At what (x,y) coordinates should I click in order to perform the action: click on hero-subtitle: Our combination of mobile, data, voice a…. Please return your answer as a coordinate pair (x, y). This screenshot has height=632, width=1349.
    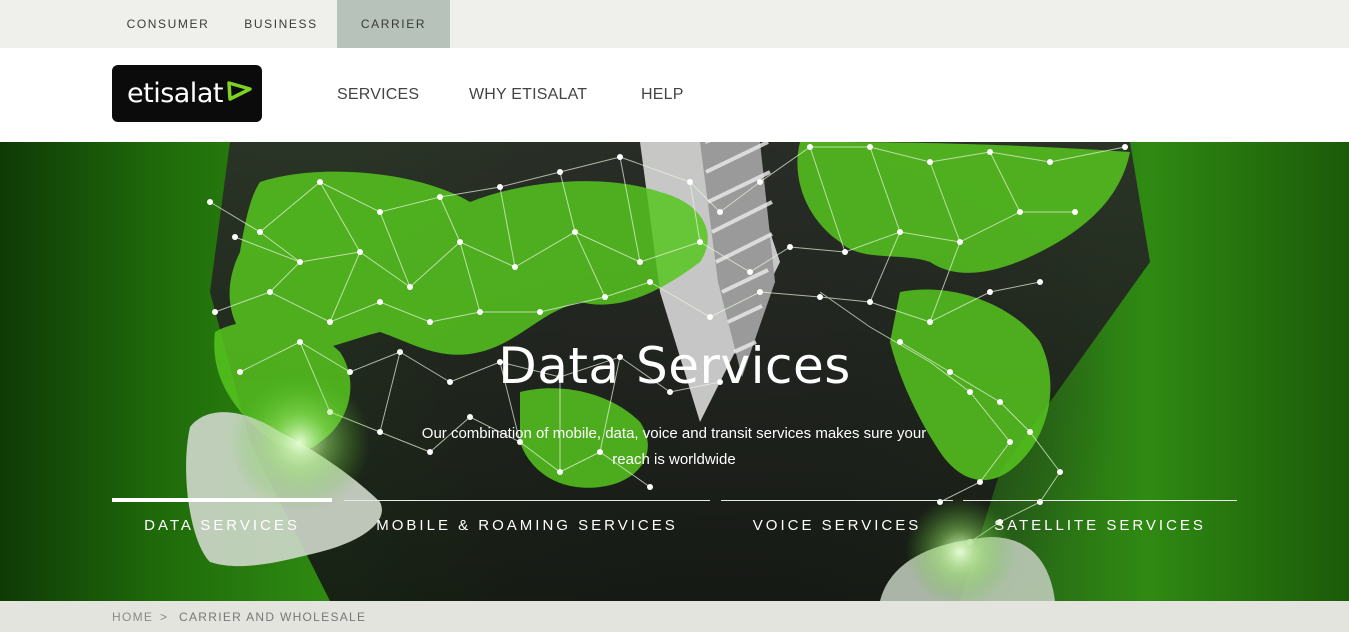
    Looking at the image, I should click on (674, 446).